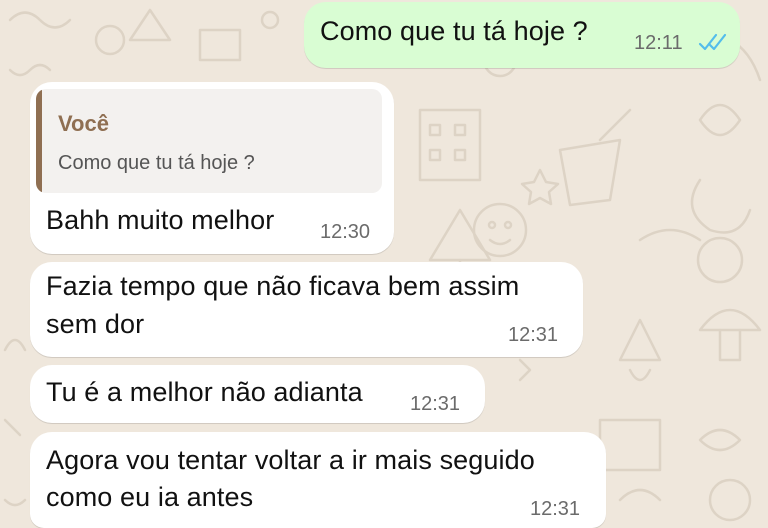  I want to click on message-text: Como que tu tá hoje ?, so click(454, 31).